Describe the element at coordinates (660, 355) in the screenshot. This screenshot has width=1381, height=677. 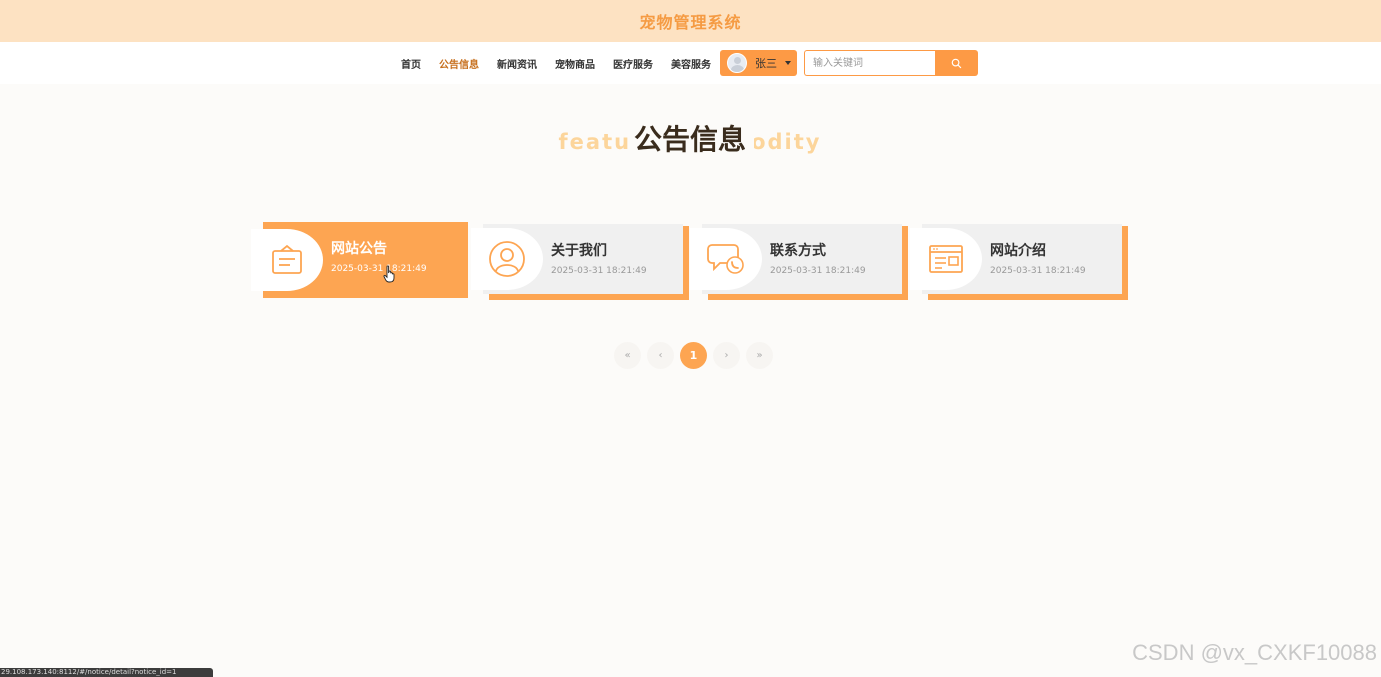
I see `pagination-prev-button: ‹` at that location.